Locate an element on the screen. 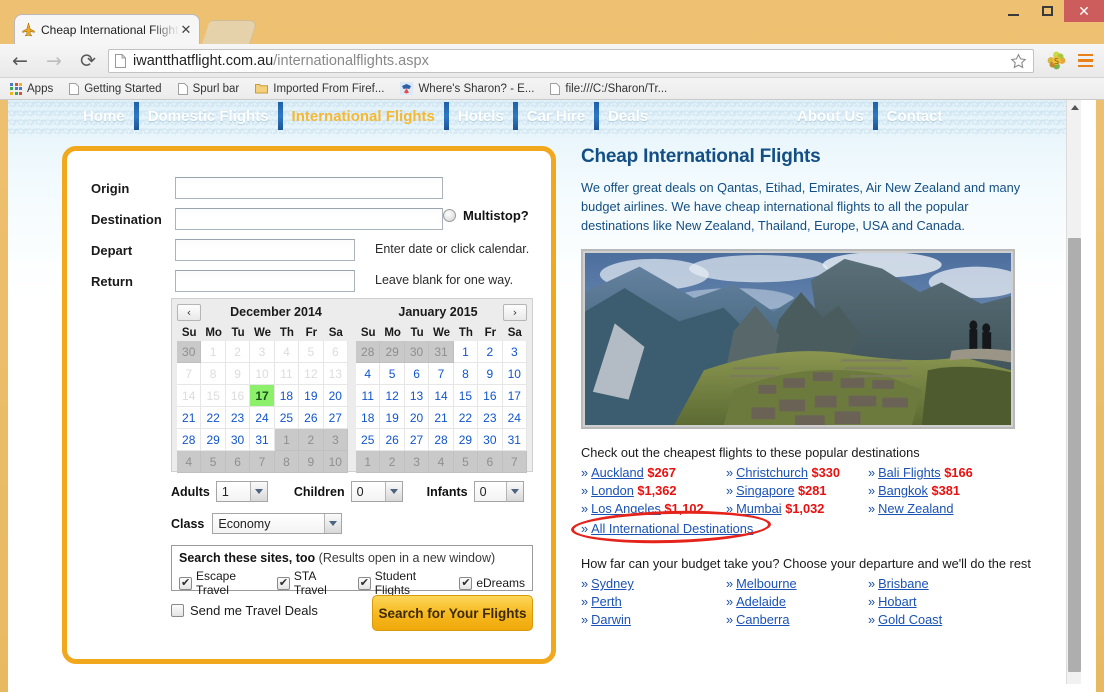  calendar-day: 8 is located at coordinates (466, 374).